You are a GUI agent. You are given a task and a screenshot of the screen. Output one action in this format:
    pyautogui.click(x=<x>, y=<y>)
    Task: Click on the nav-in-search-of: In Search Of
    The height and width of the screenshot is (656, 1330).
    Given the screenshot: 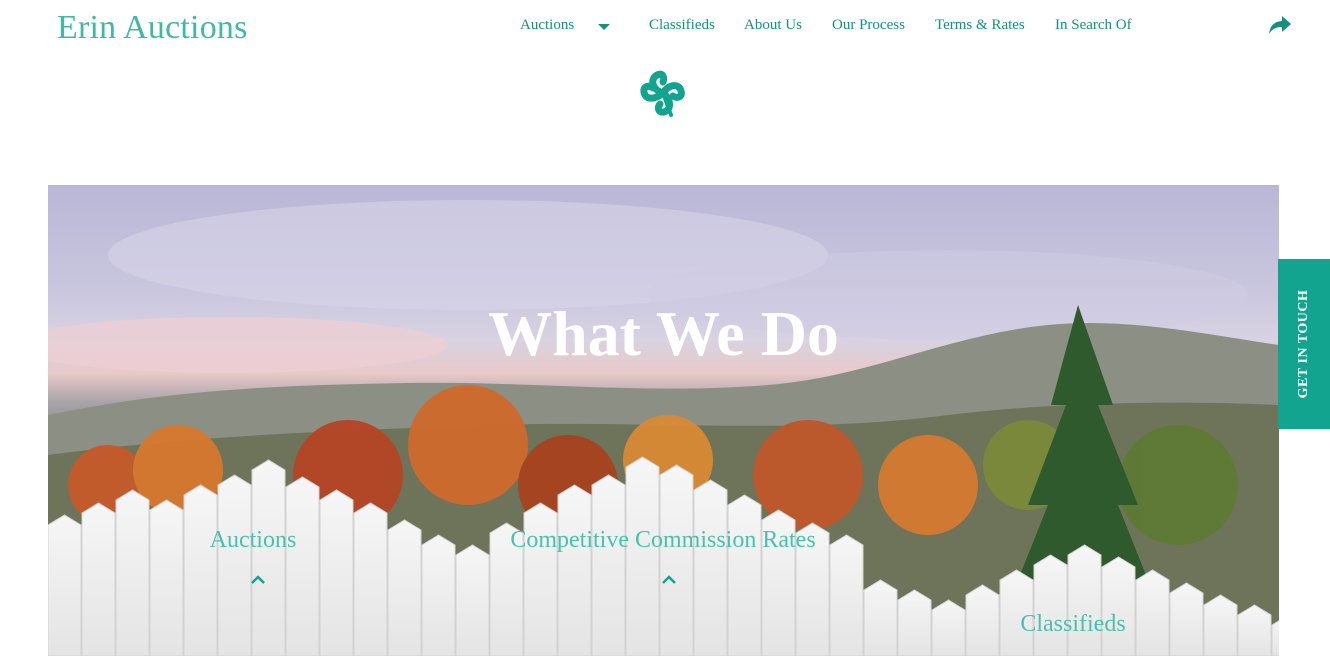 What is the action you would take?
    pyautogui.click(x=1093, y=25)
    